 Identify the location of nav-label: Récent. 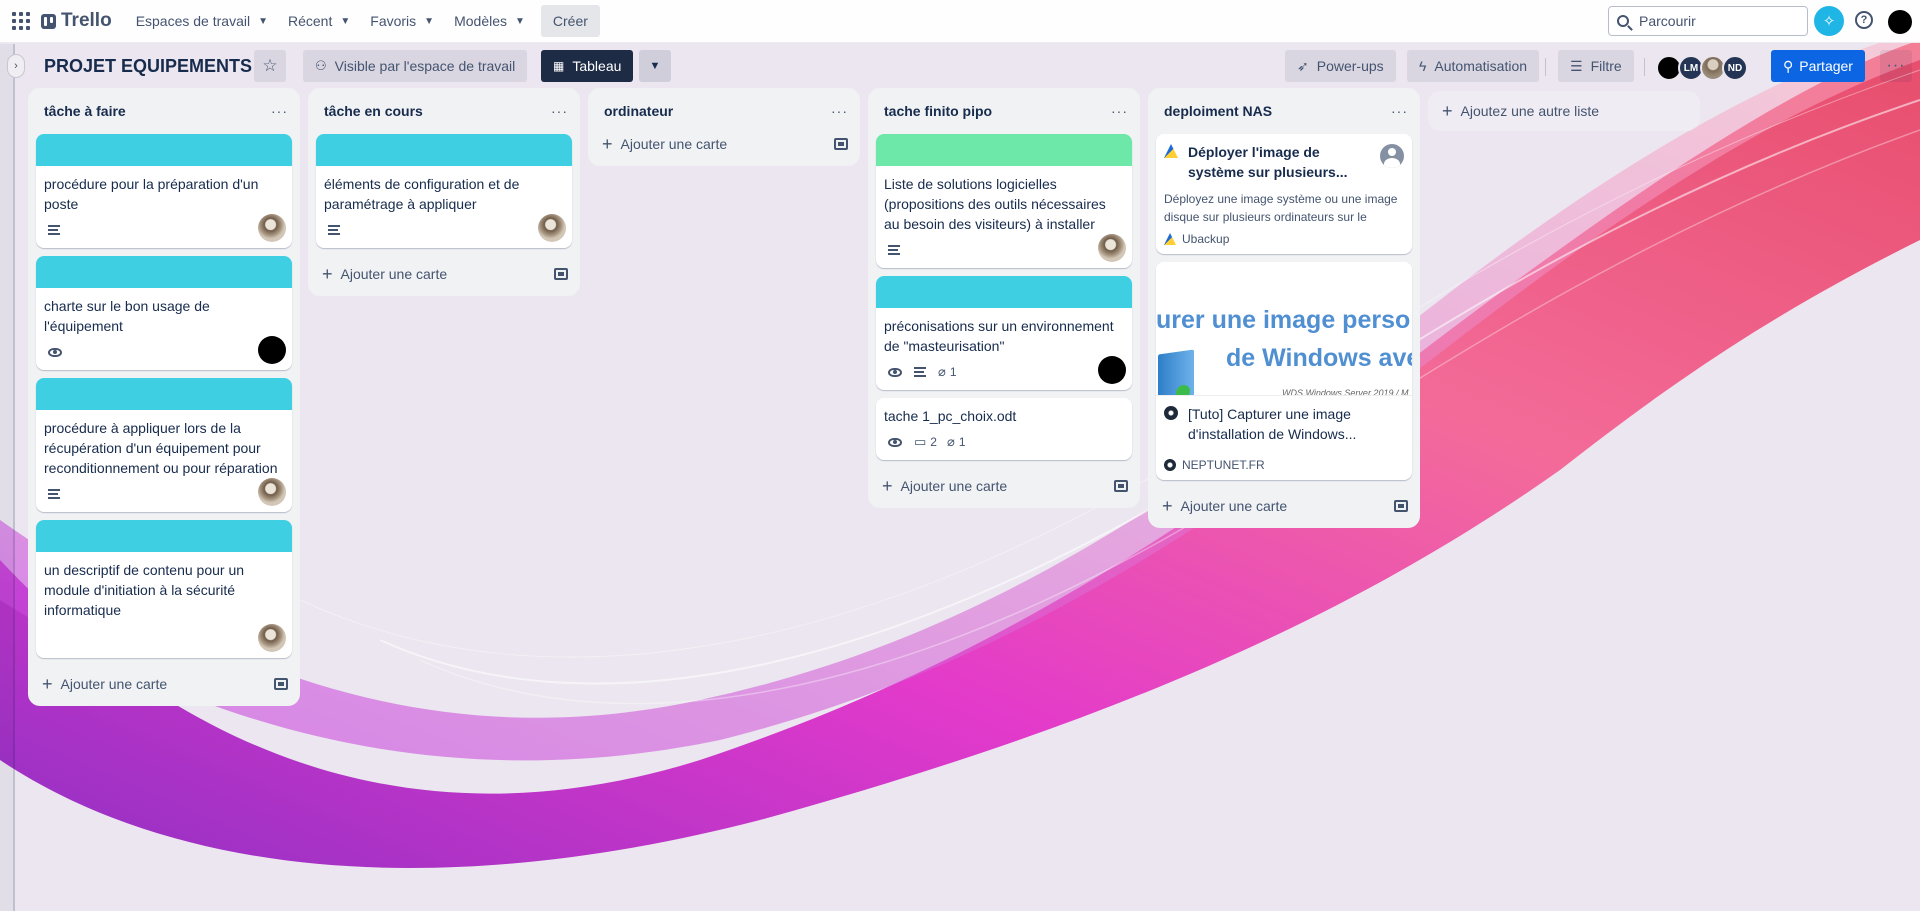
(310, 21).